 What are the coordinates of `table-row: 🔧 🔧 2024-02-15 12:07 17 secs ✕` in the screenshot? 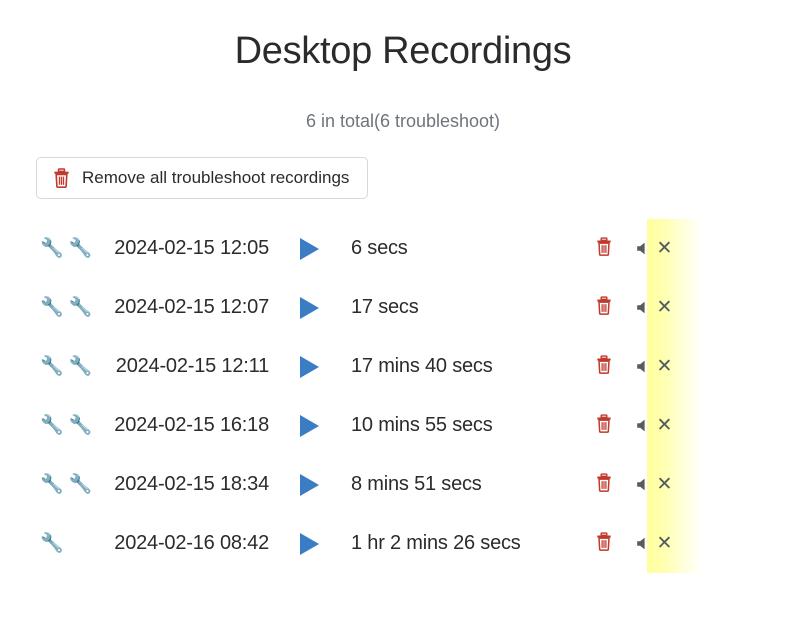 It's located at (403, 307).